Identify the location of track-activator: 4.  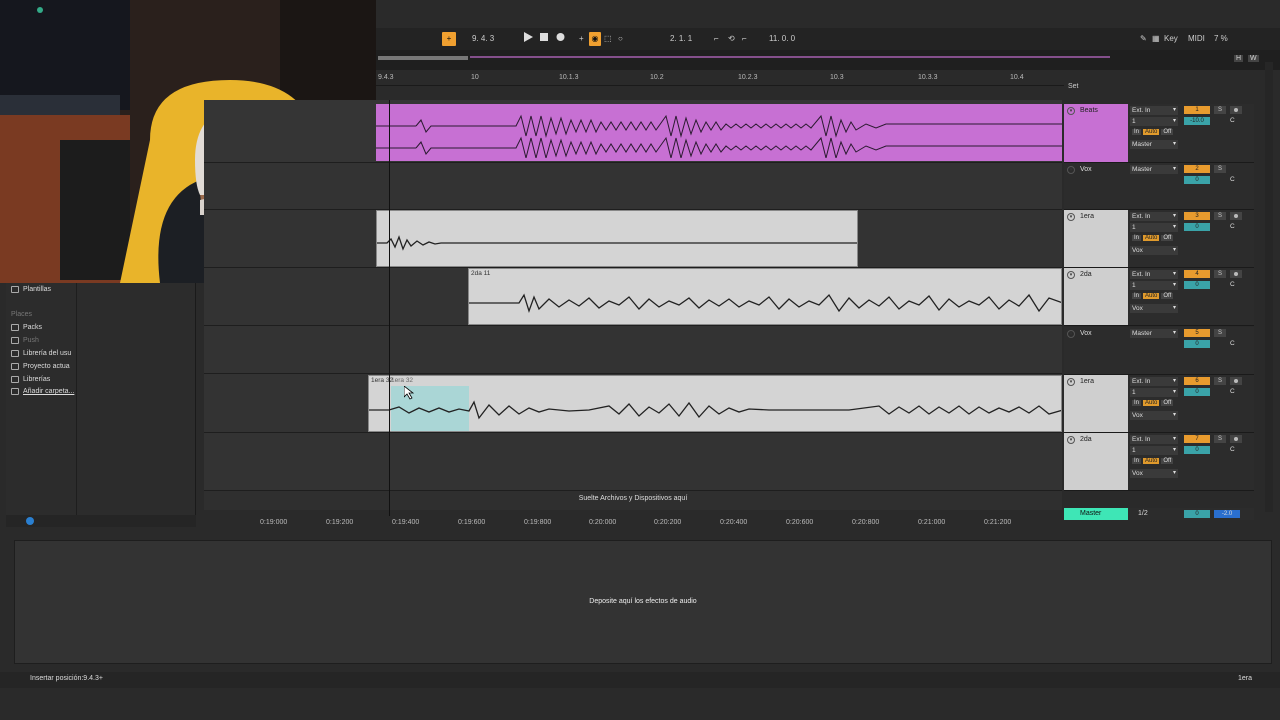
(1197, 274).